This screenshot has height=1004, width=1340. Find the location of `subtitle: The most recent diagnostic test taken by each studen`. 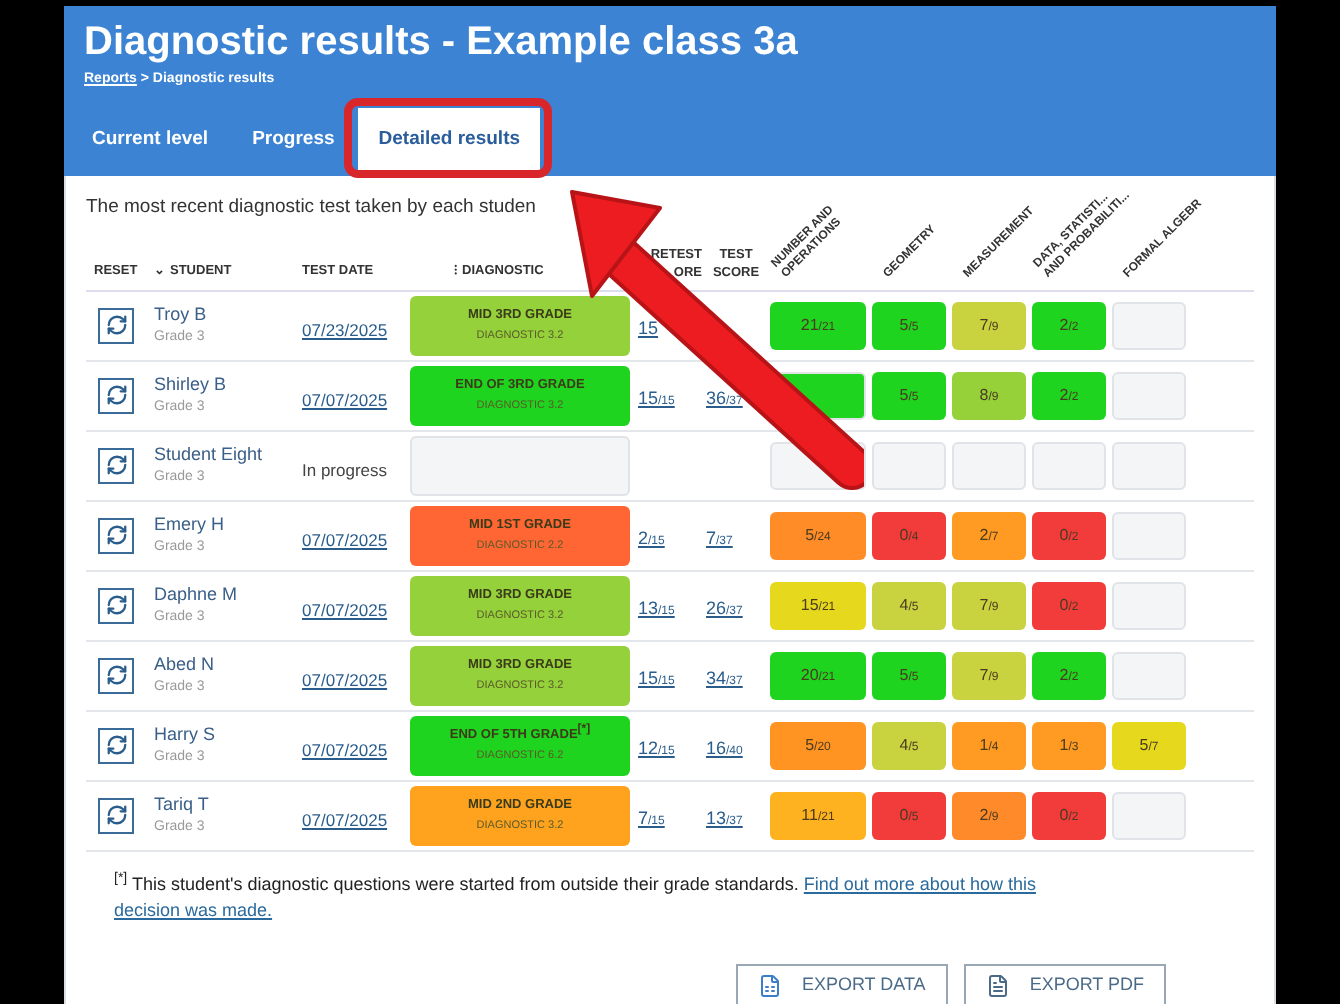

subtitle: The most recent diagnostic test taken by each studen is located at coordinates (311, 206).